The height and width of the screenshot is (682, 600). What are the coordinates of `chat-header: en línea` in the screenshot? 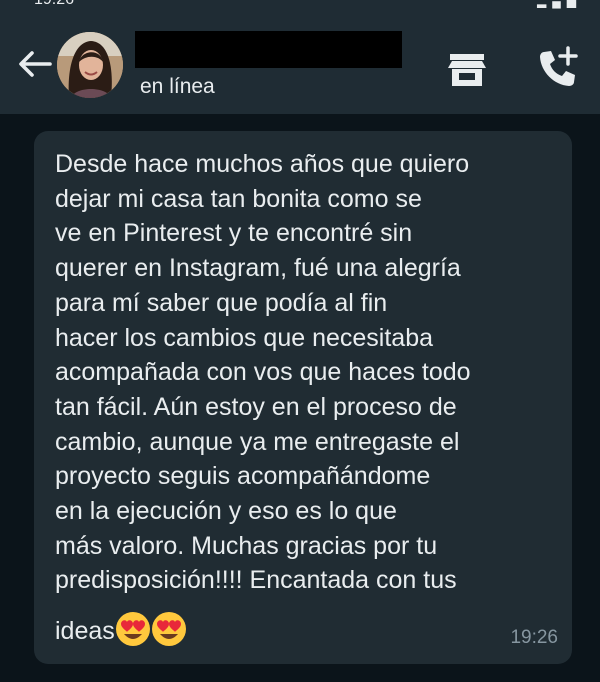 It's located at (300, 63).